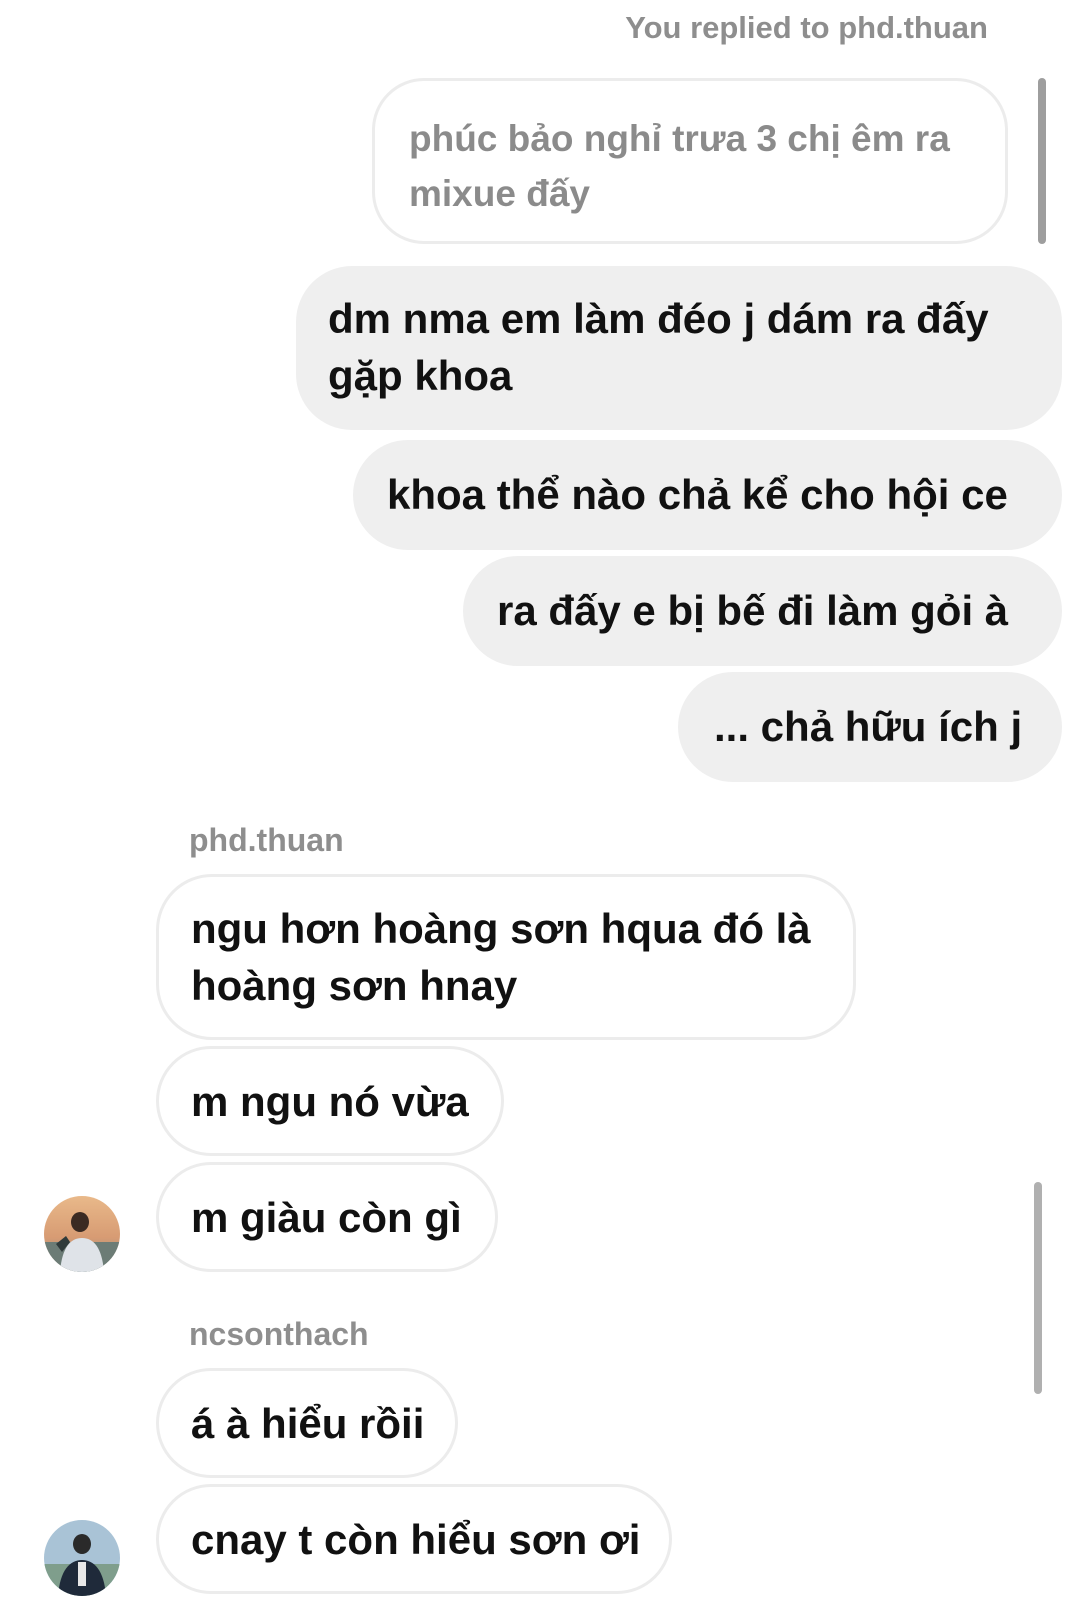 Image resolution: width=1080 pixels, height=1606 pixels. What do you see at coordinates (658, 318) in the screenshot?
I see `message-text-line: dm nma em làm đéo j dám ra đấy` at bounding box center [658, 318].